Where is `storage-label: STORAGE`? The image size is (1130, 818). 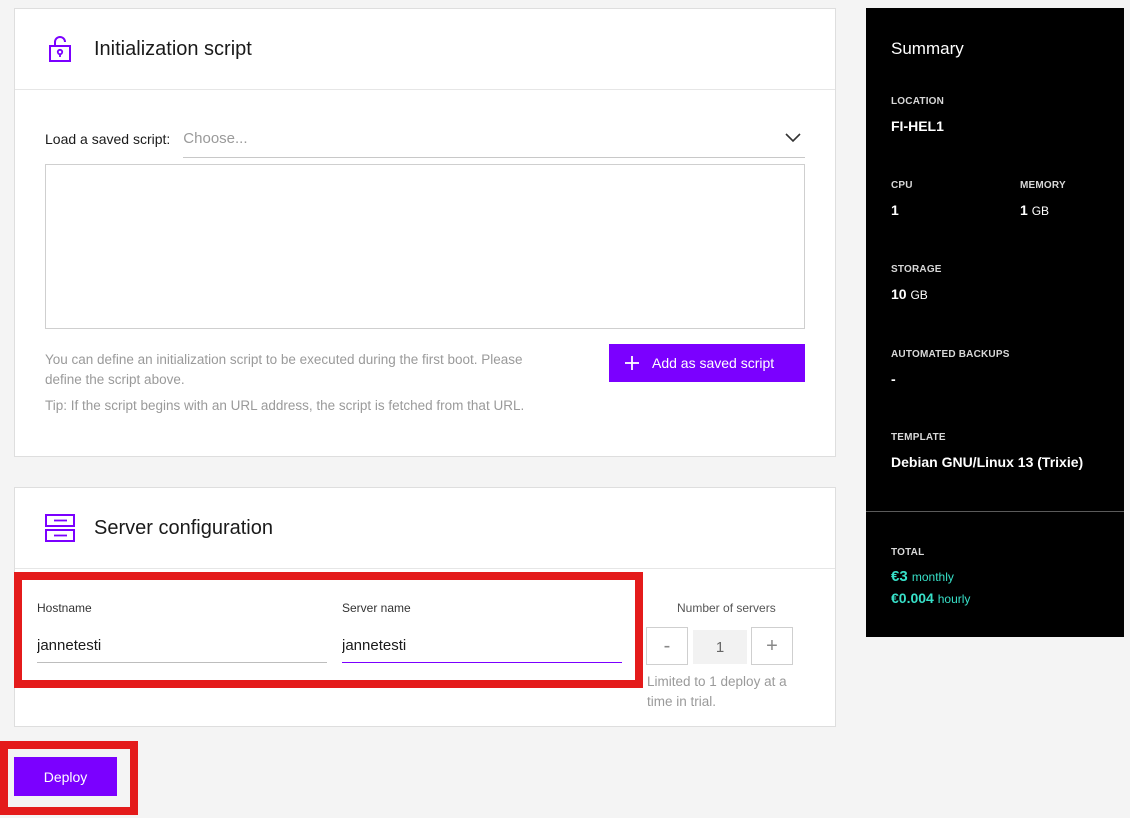 storage-label: STORAGE is located at coordinates (916, 269).